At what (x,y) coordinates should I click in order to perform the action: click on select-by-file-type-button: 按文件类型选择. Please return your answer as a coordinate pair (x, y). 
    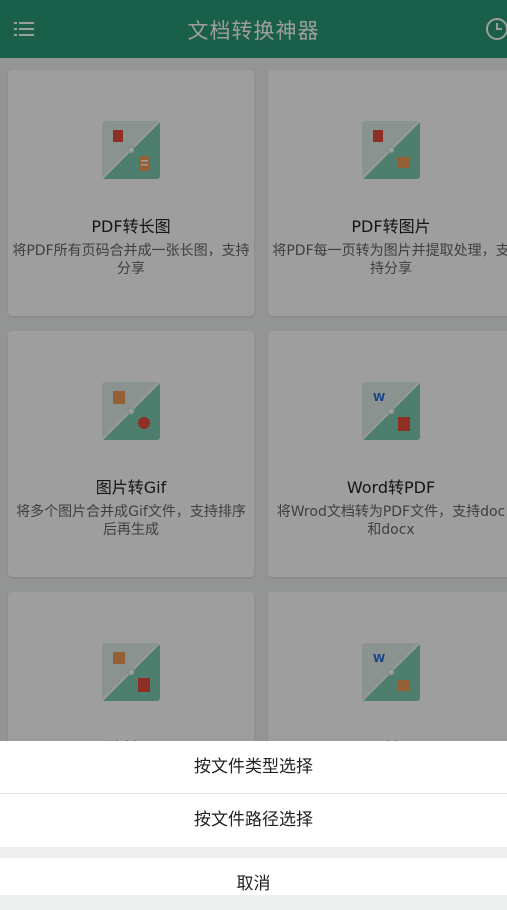
    Looking at the image, I should click on (253, 767).